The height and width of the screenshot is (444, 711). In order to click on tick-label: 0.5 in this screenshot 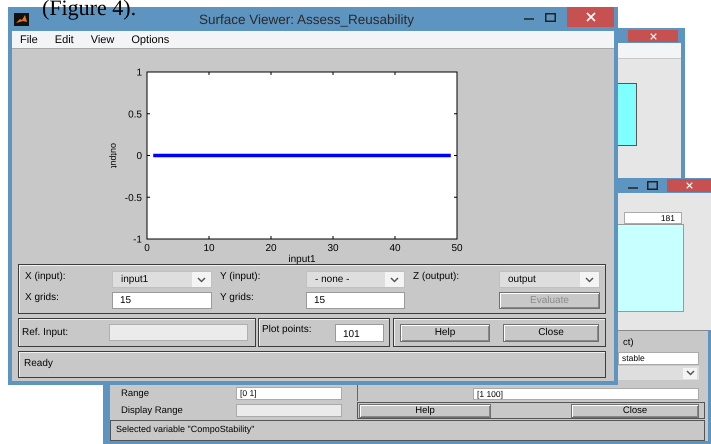, I will do `click(135, 114)`.